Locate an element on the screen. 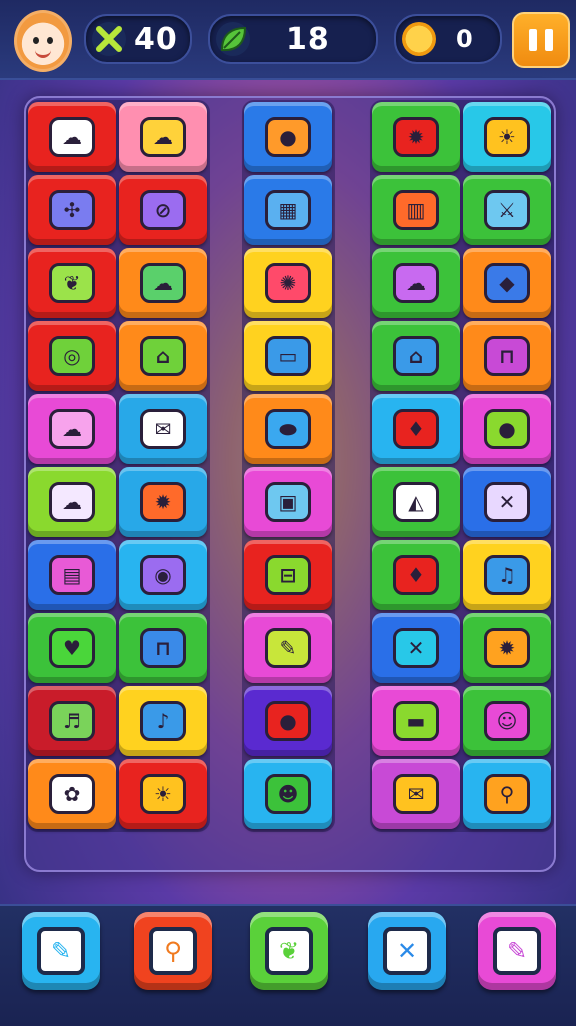 The height and width of the screenshot is (1026, 576). fox-avatar-icon is located at coordinates (43, 41).